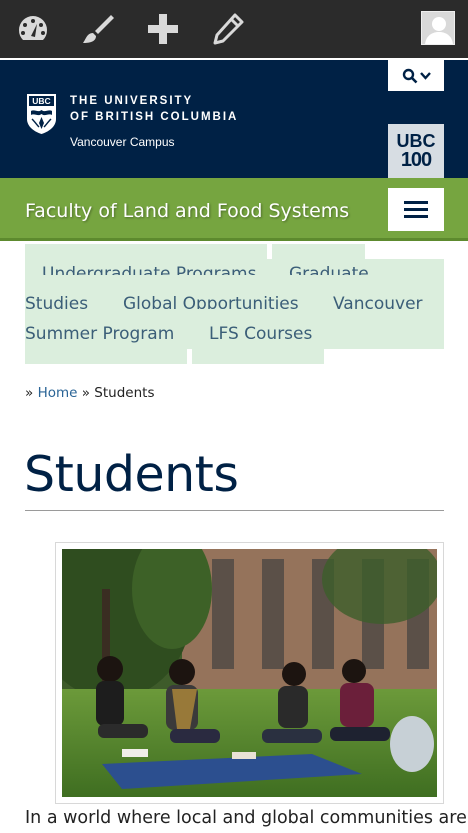  What do you see at coordinates (57, 301) in the screenshot?
I see `nav-link-graduate-studies-label: Studies` at bounding box center [57, 301].